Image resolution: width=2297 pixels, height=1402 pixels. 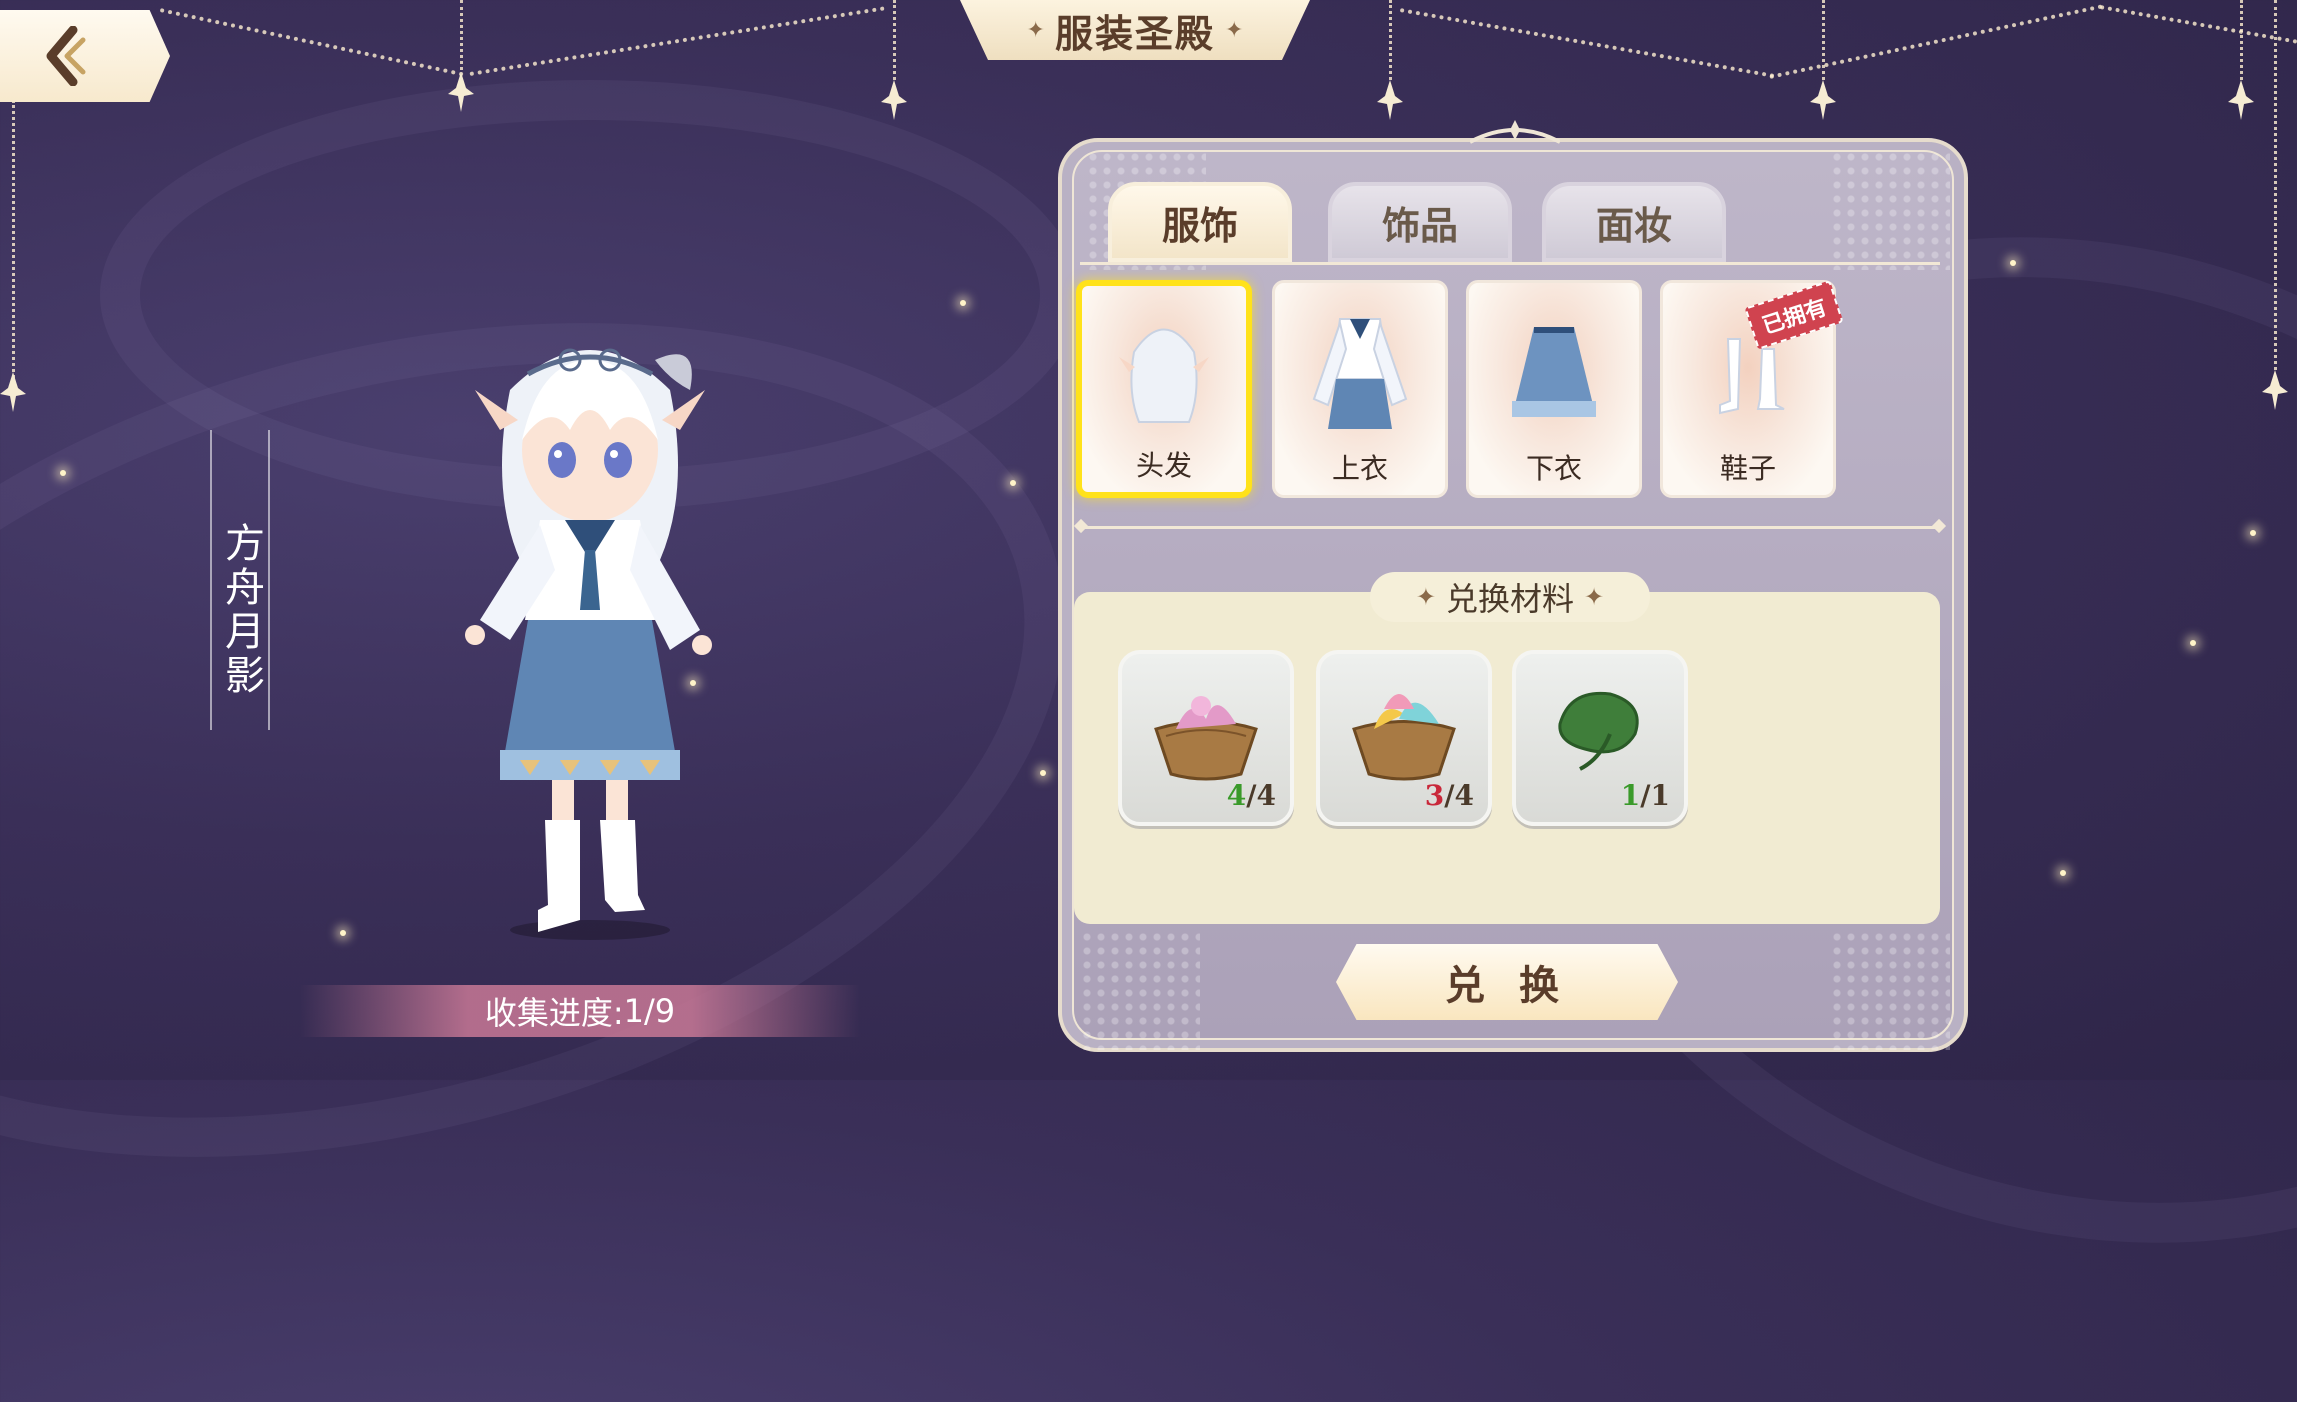 I want to click on hair-icon, so click(x=1164, y=375).